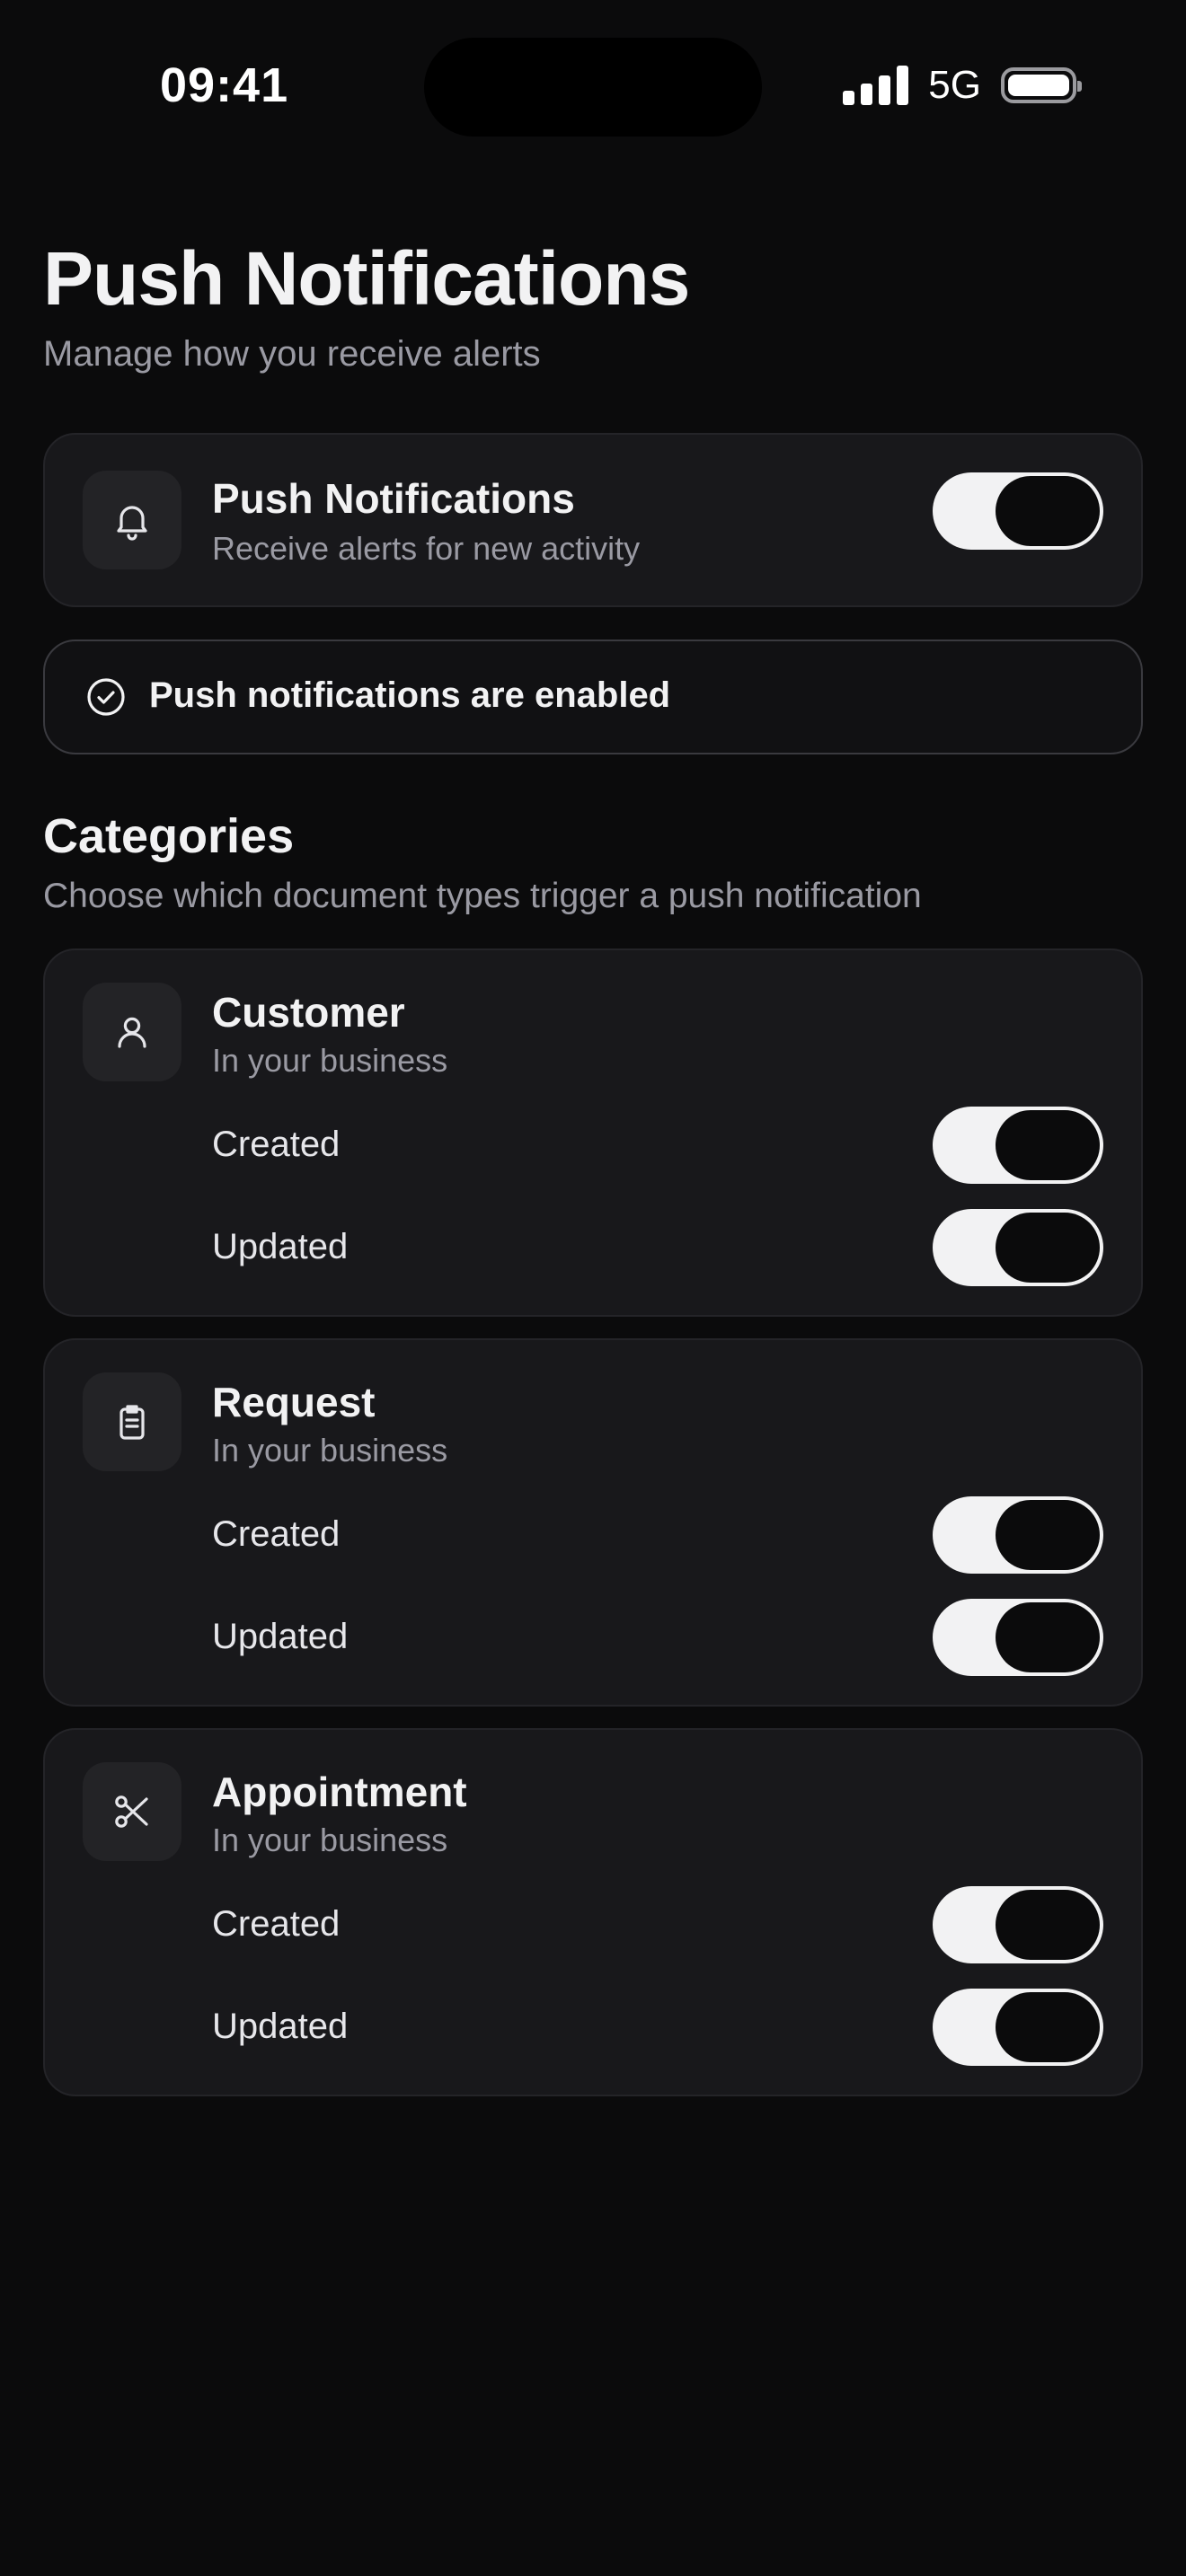 Image resolution: width=1186 pixels, height=2576 pixels. Describe the element at coordinates (339, 1792) in the screenshot. I see `category-title: Appointment` at that location.